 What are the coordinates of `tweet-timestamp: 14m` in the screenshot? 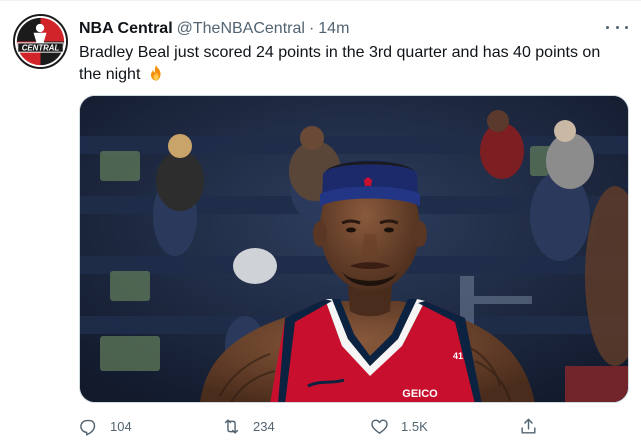 It's located at (333, 29).